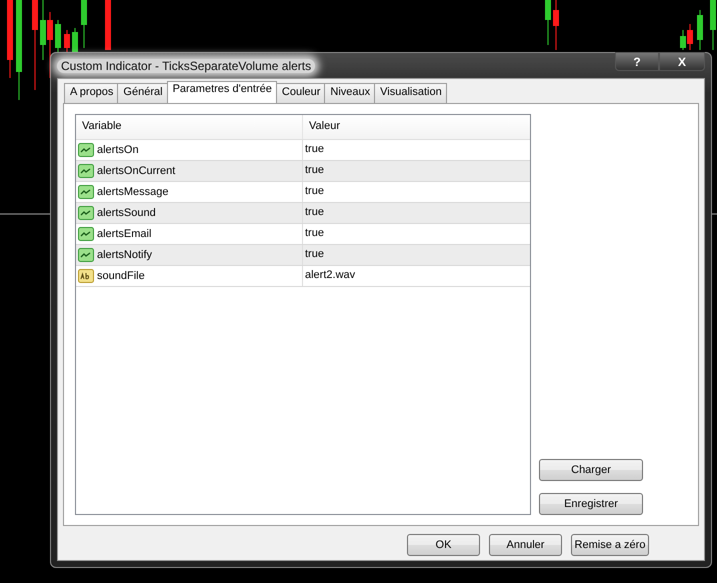 Image resolution: width=717 pixels, height=583 pixels. Describe the element at coordinates (189, 127) in the screenshot. I see `column-header: Variable` at that location.